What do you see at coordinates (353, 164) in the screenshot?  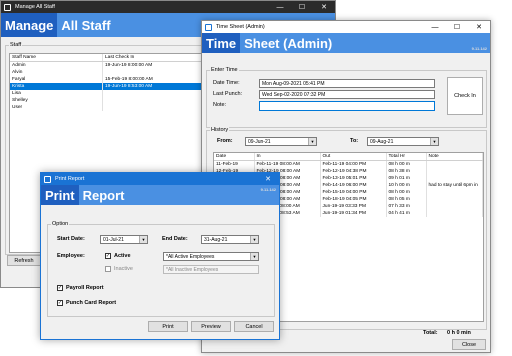 I see `out-cell: Feb-11-19 04:00 PM` at bounding box center [353, 164].